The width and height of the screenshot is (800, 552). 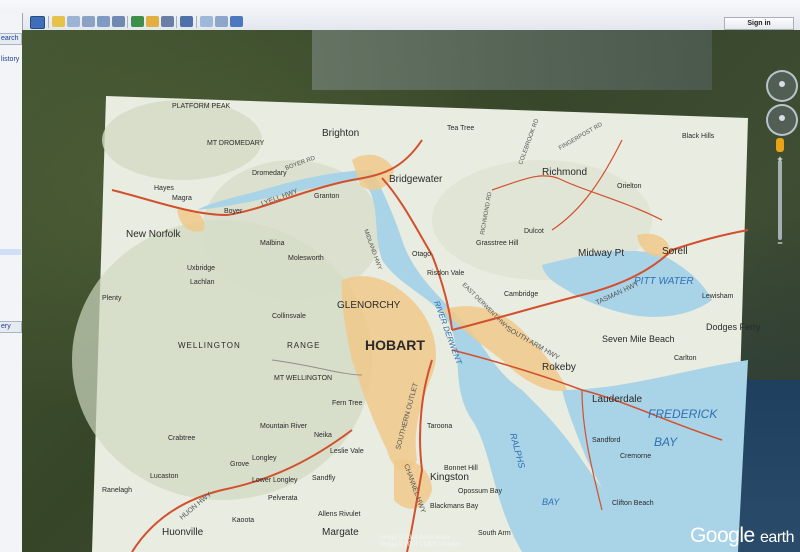 I want to click on place-label: Uxbridge, so click(x=201, y=268).